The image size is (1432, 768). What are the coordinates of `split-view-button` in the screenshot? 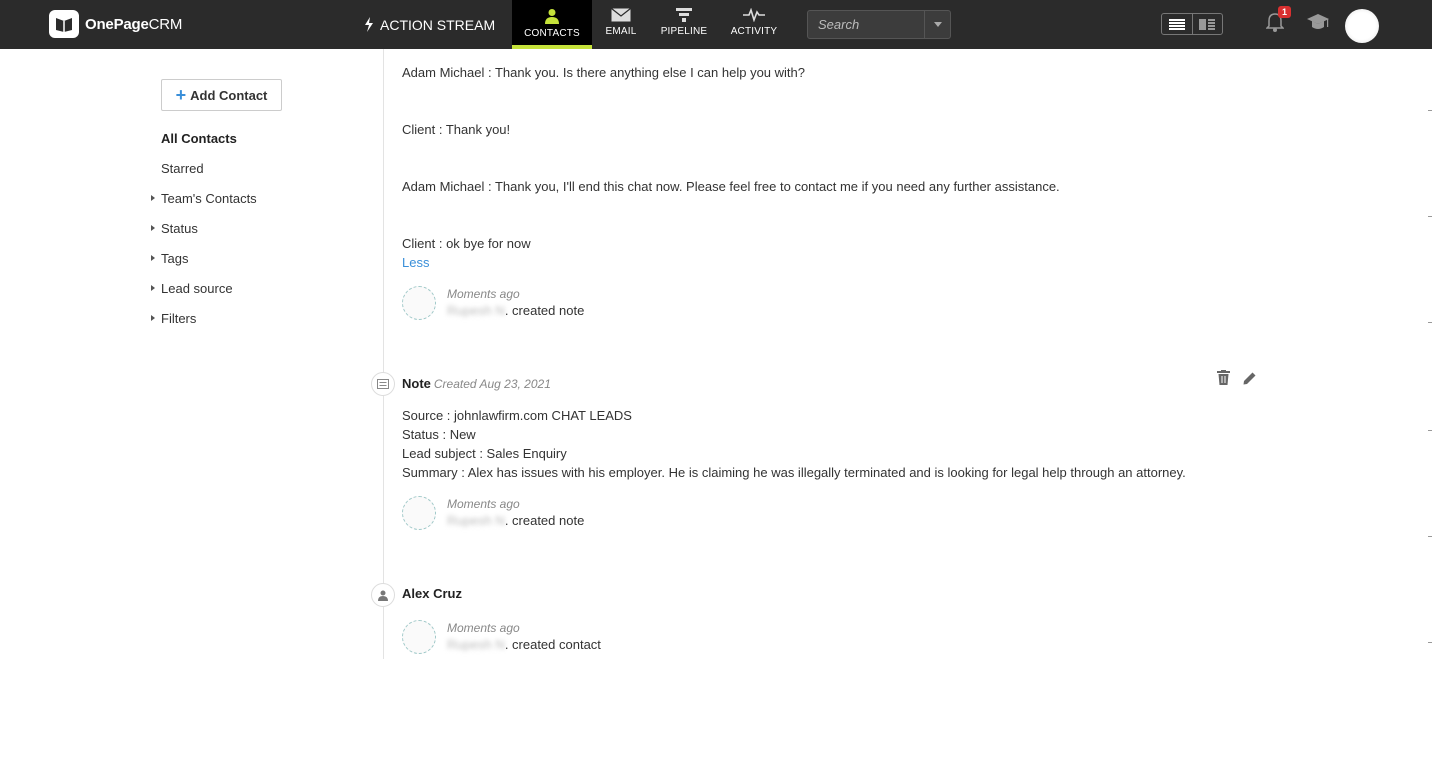 It's located at (1208, 24).